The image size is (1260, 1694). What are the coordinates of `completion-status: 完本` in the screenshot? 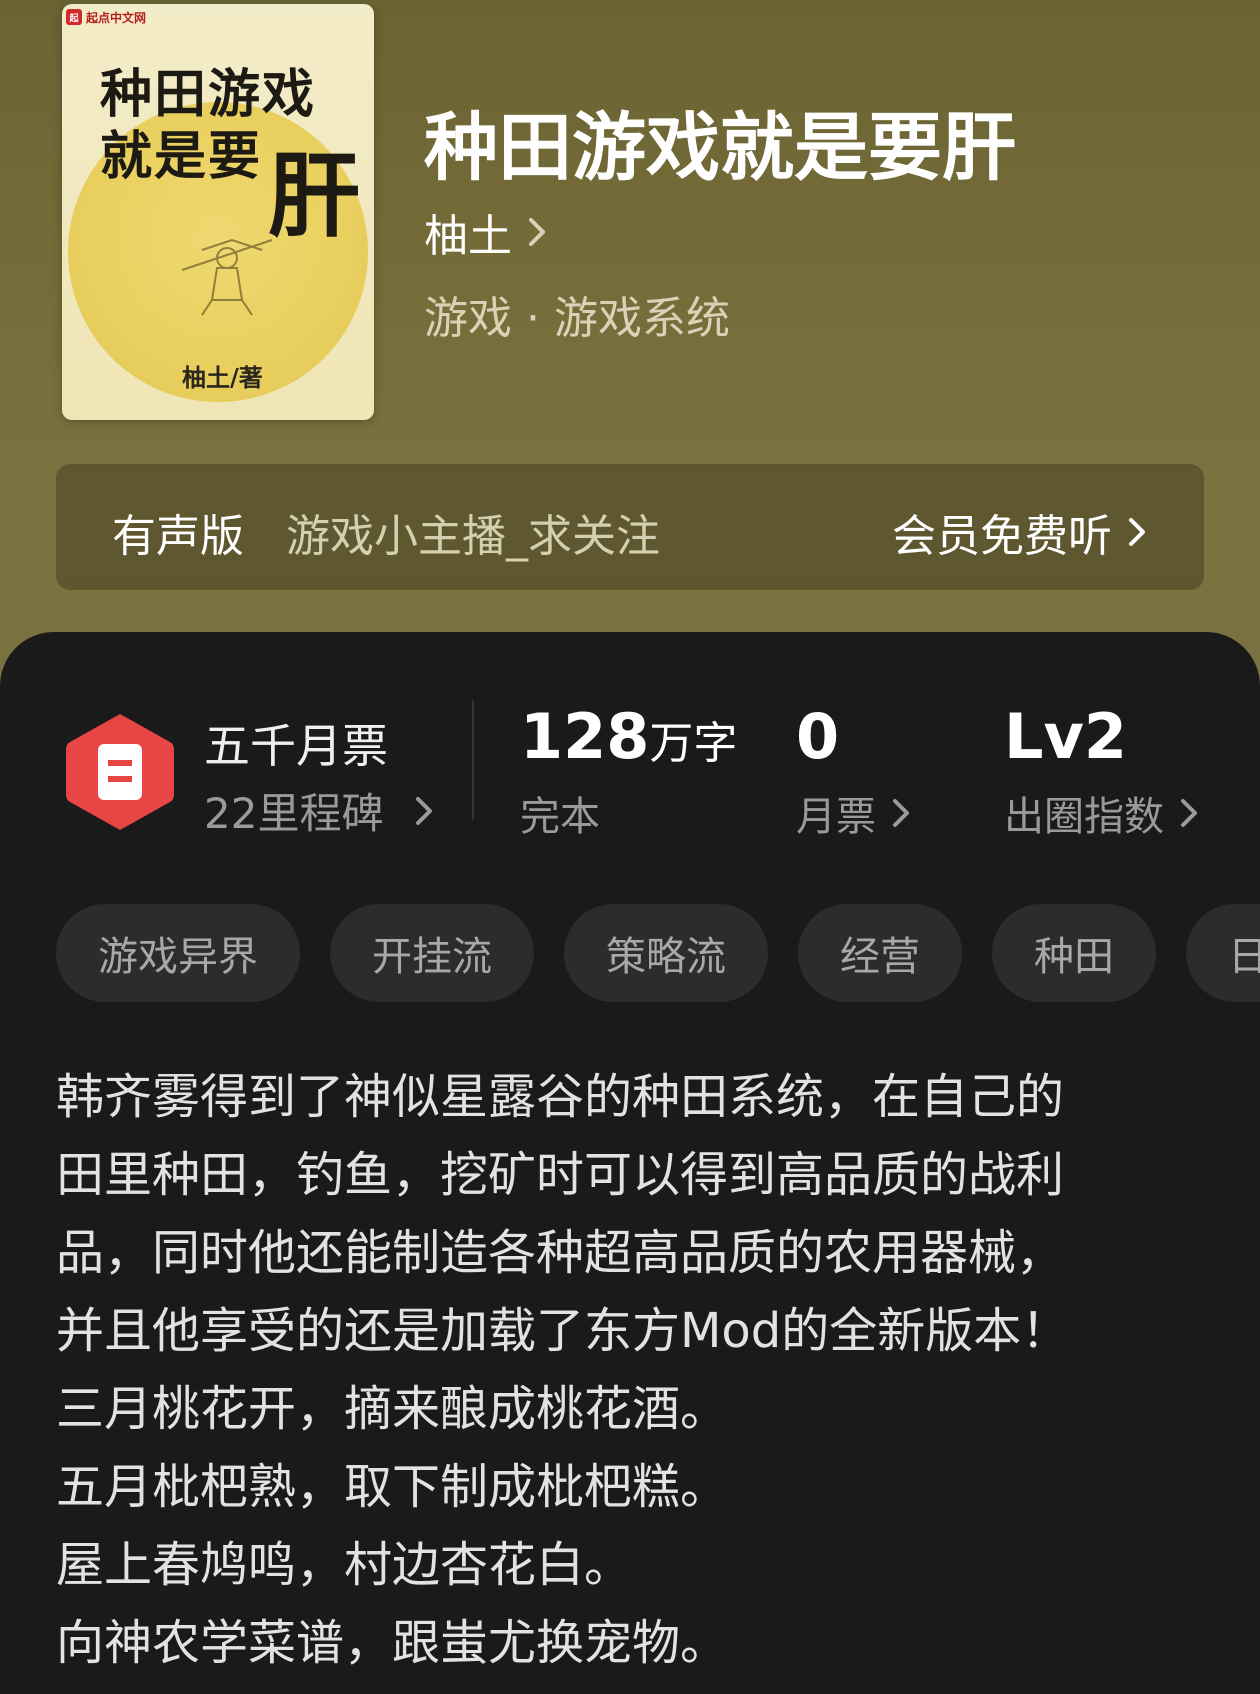 It's located at (560, 817).